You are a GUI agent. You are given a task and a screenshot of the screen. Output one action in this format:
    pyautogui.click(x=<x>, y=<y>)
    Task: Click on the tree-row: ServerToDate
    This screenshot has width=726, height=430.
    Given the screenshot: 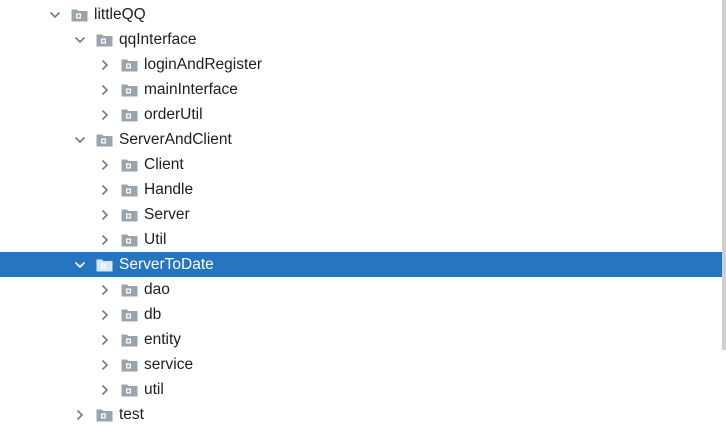 What is the action you would take?
    pyautogui.click(x=361, y=264)
    